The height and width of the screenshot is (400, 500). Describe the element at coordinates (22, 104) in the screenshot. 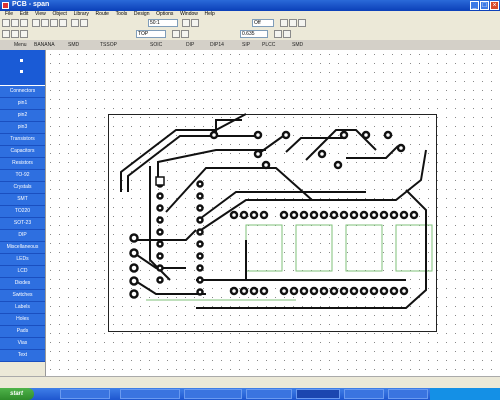

I see `sidebar-item: pin1` at that location.